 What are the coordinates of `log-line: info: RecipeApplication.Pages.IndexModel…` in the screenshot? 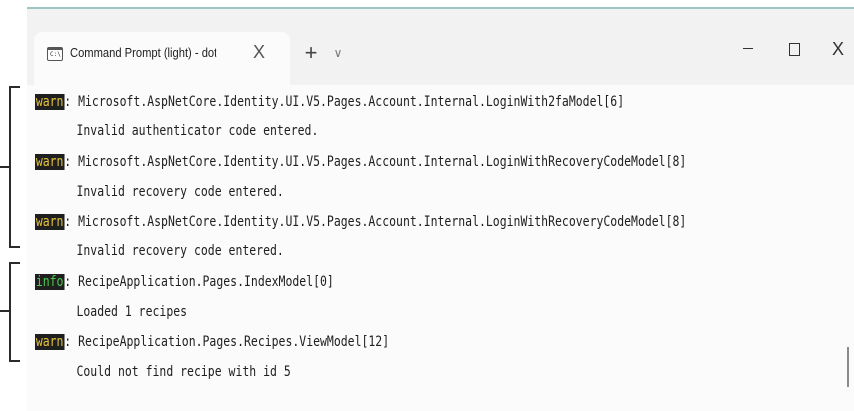 It's located at (184, 282).